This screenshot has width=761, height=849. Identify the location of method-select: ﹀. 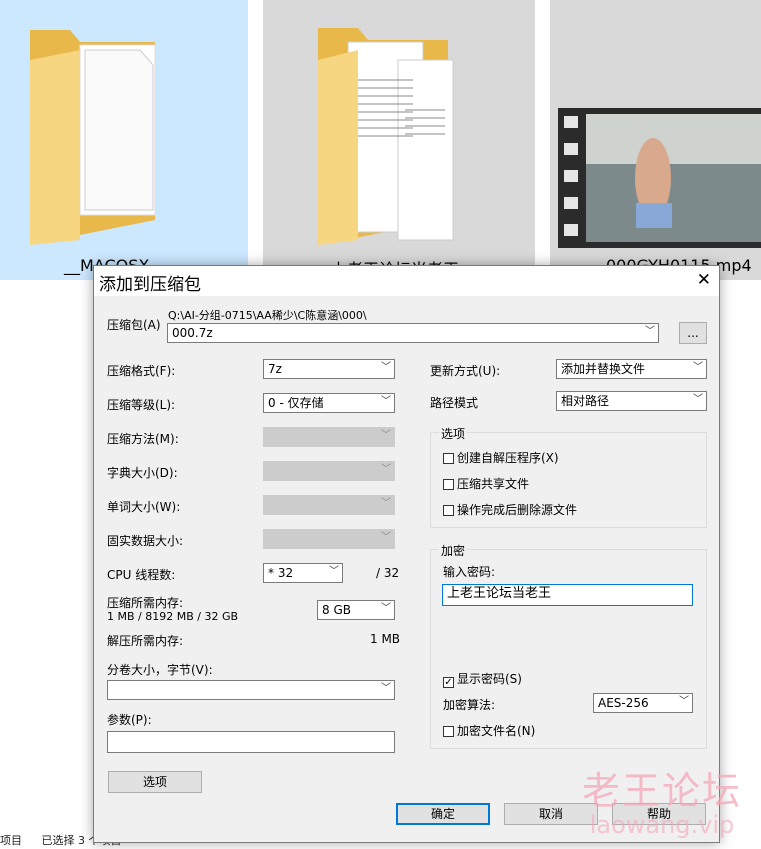
(329, 437).